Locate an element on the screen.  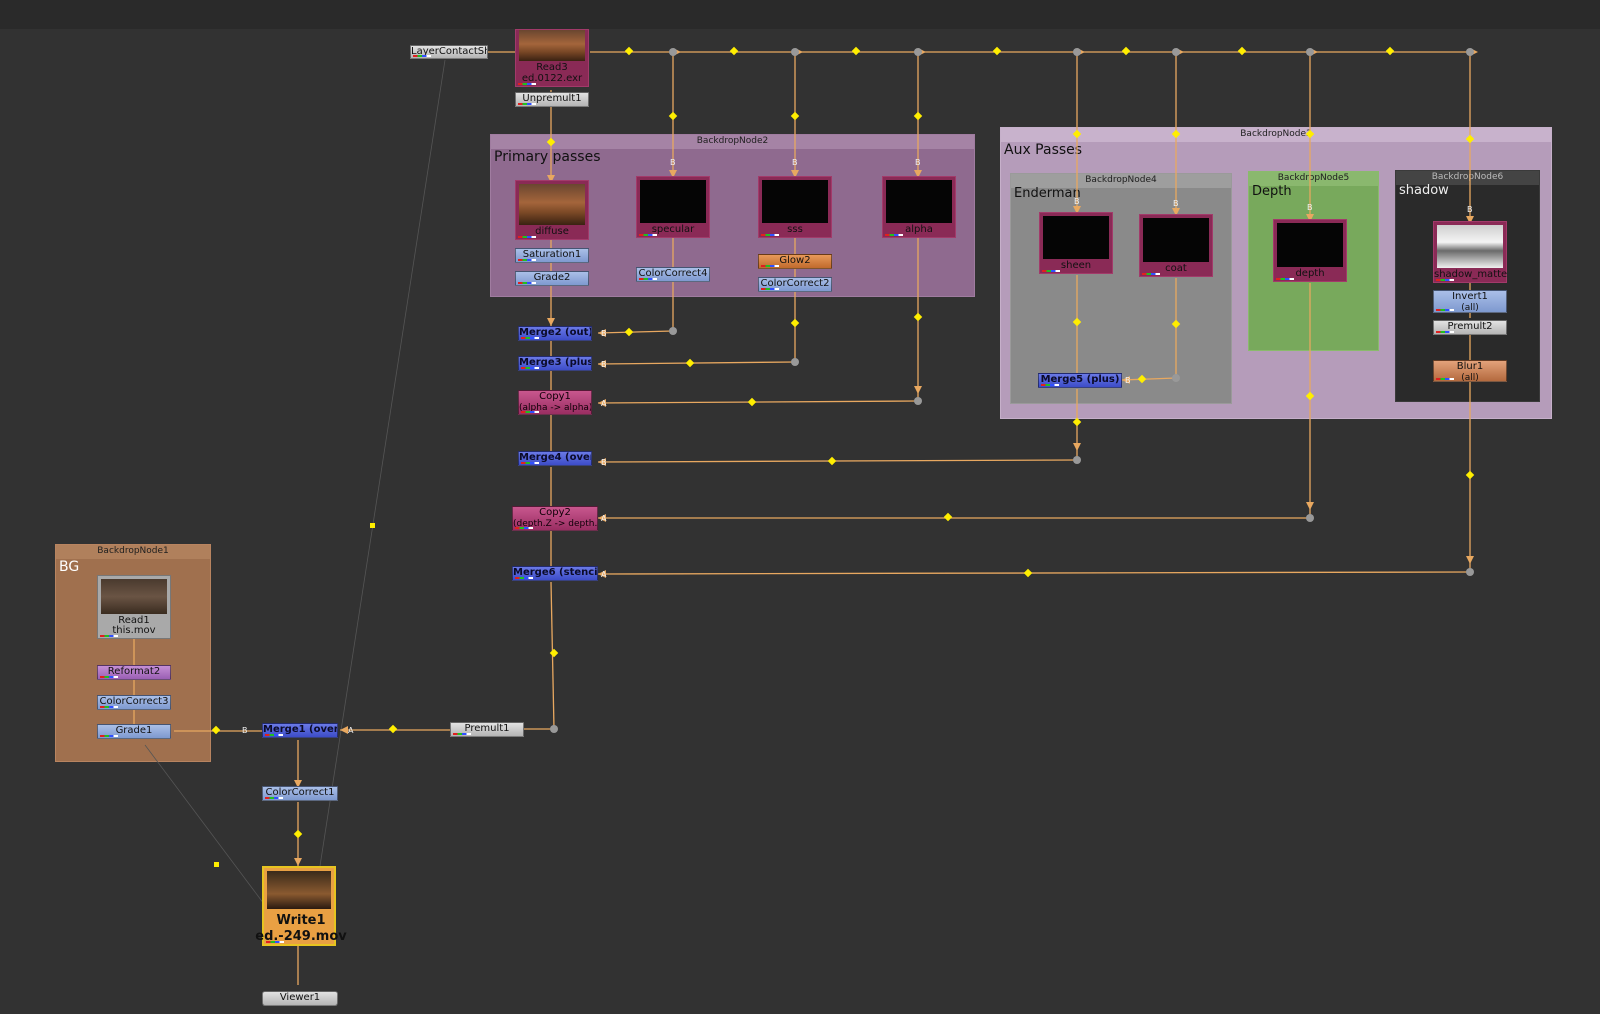
node-blur1: Blur1 (all) is located at coordinates (1470, 371).